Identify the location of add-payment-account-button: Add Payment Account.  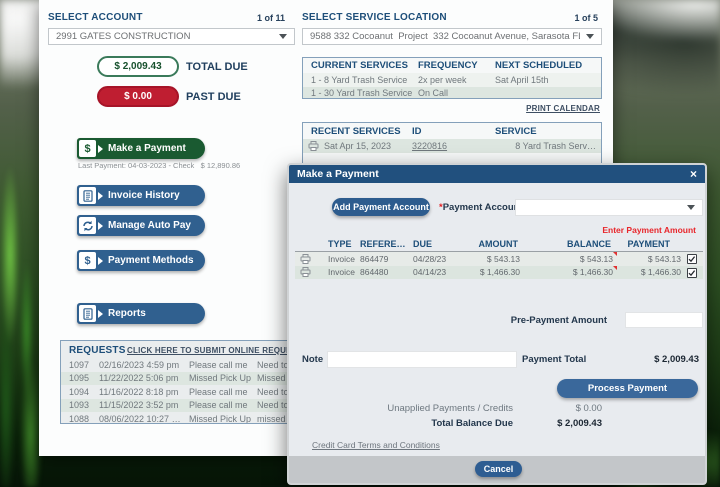
(381, 207).